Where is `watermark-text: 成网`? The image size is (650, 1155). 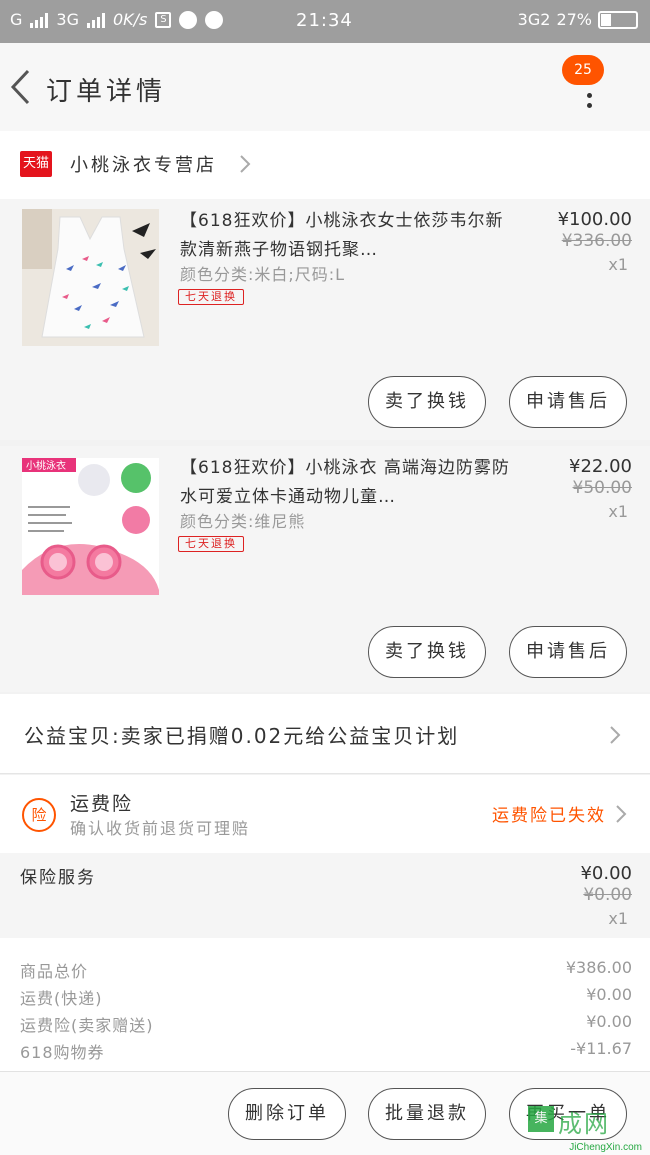 watermark-text: 成网 is located at coordinates (584, 1124).